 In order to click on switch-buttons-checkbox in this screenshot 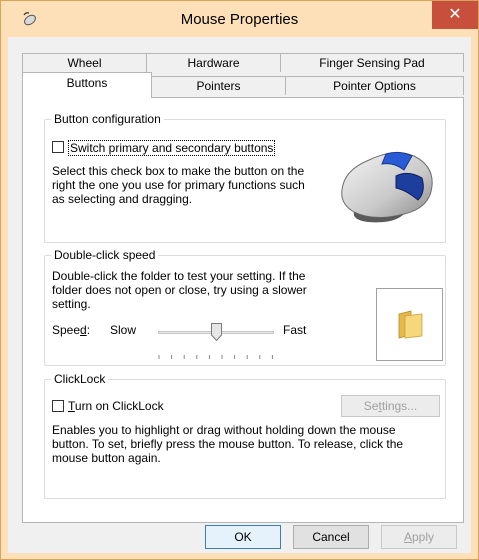, I will do `click(58, 147)`.